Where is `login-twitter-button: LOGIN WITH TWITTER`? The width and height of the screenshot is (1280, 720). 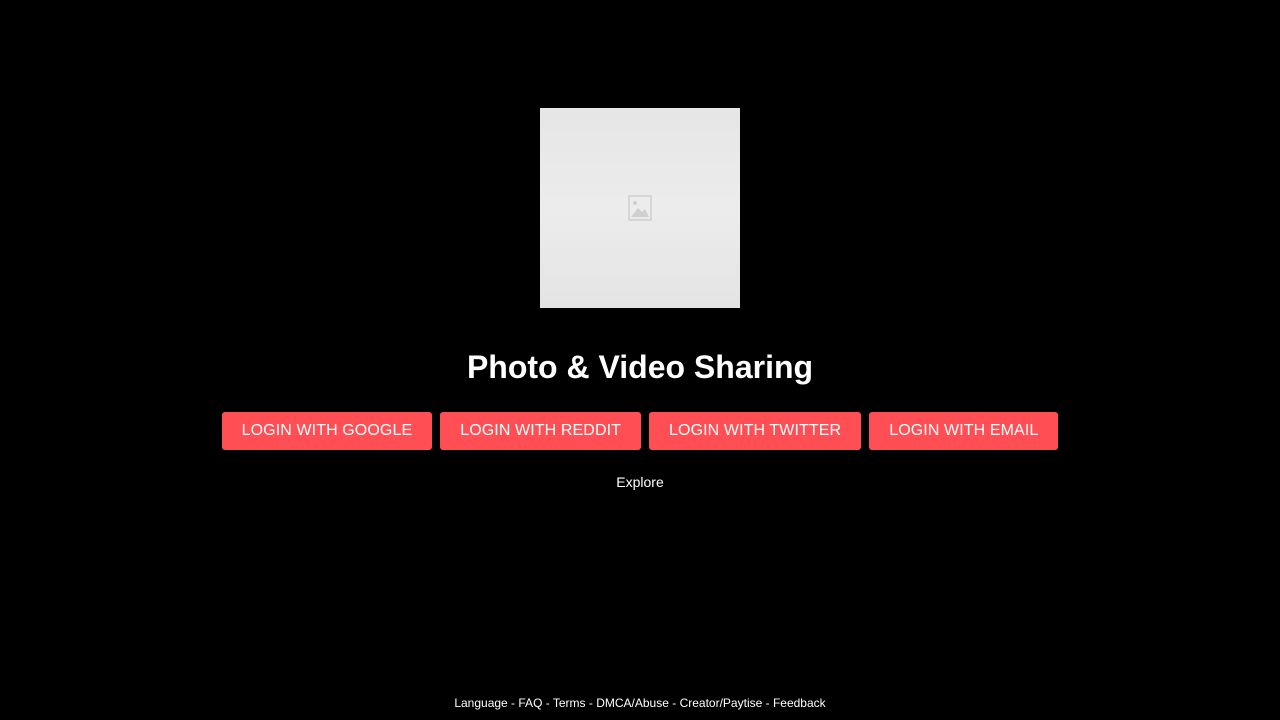 login-twitter-button: LOGIN WITH TWITTER is located at coordinates (755, 431).